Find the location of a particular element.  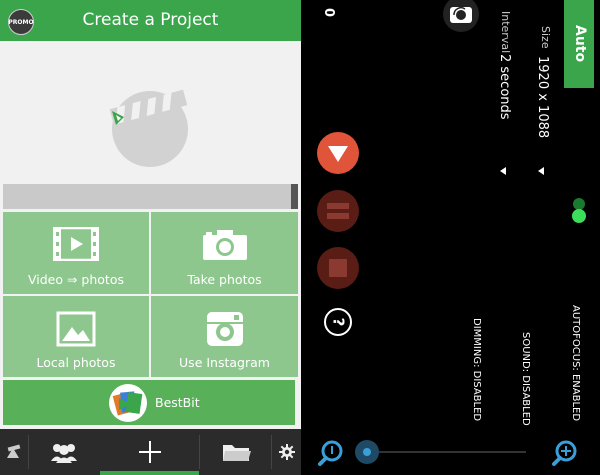

zoom-in-icon is located at coordinates (565, 453).